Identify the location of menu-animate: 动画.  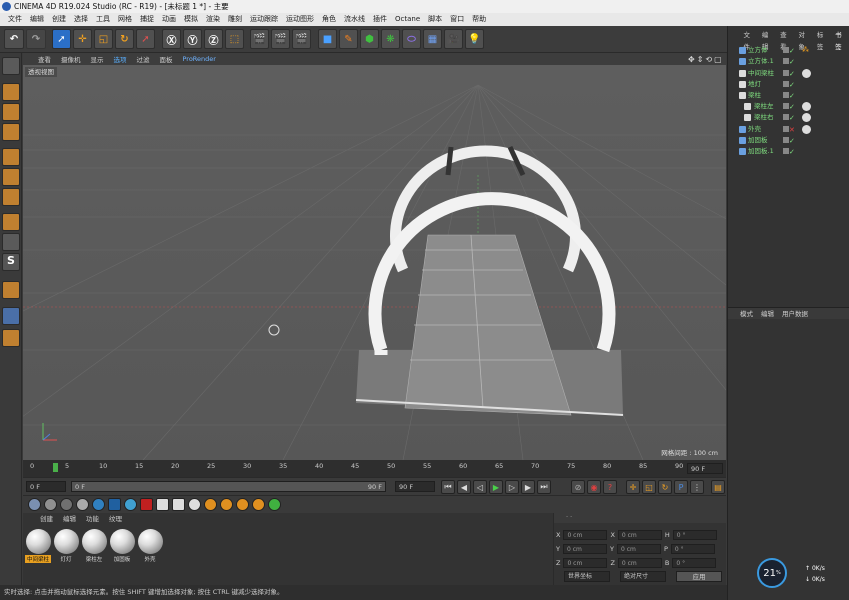
(169, 19).